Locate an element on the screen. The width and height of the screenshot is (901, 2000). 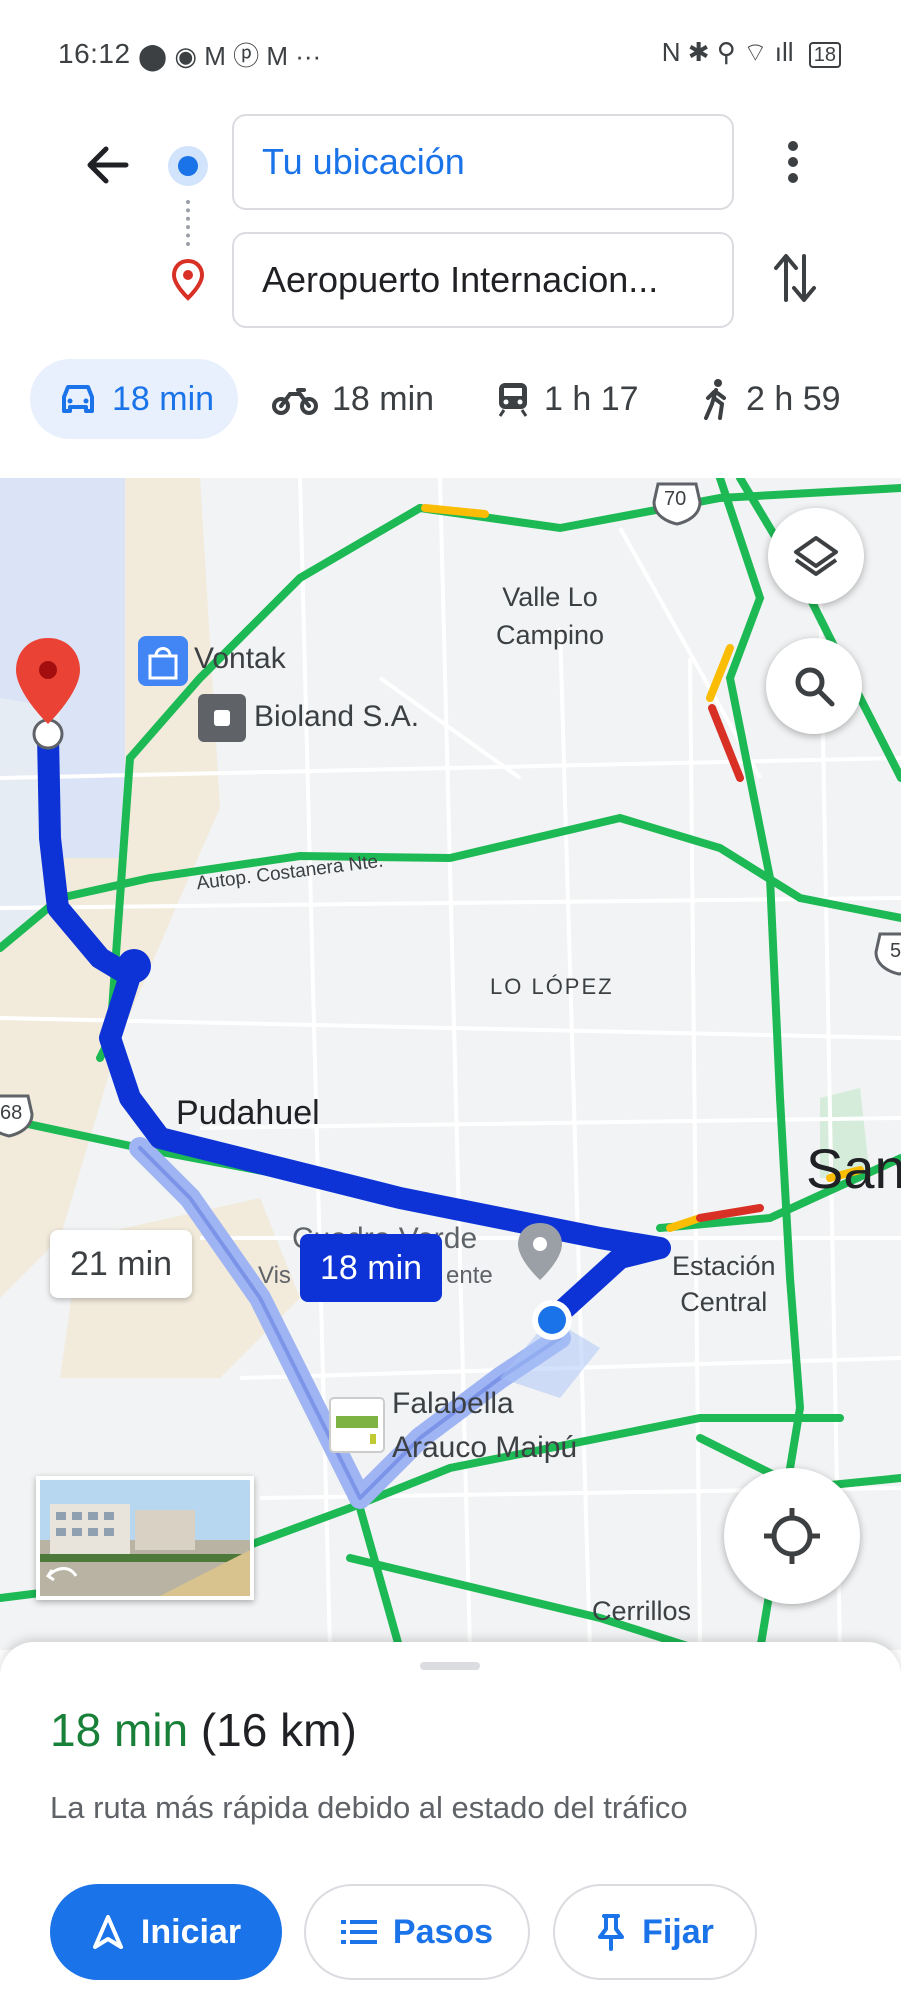
label-estacion-central: Estación Central is located at coordinates (724, 1284).